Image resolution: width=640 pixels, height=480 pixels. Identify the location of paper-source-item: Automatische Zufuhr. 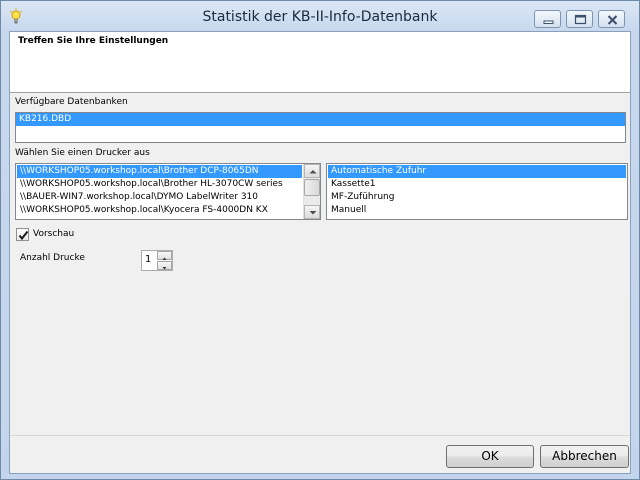
(477, 171).